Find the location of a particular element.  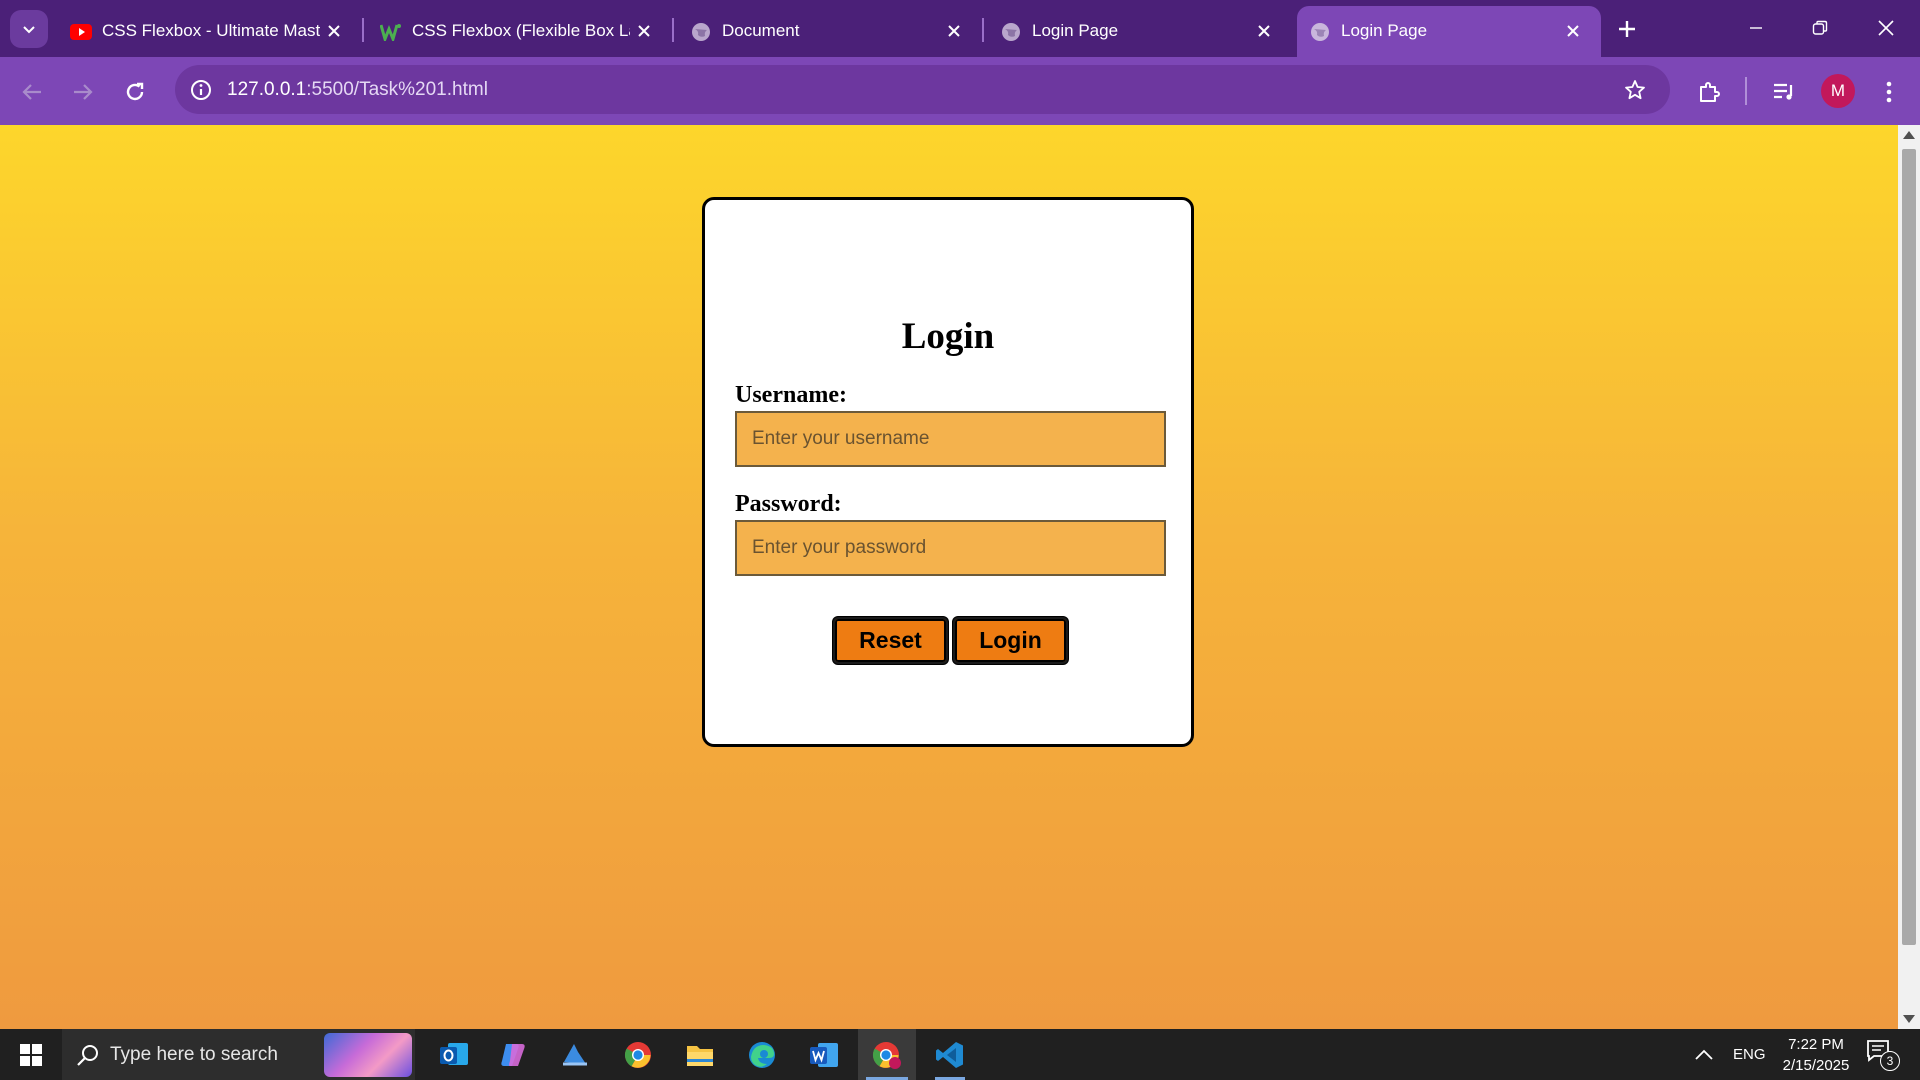

notification-center-button: 3 is located at coordinates (1883, 1055).